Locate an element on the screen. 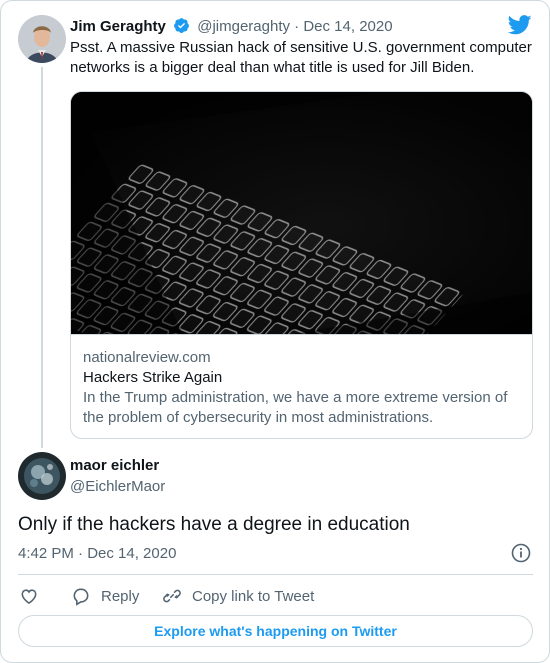  reply-author-name: maor eichler is located at coordinates (114, 465).